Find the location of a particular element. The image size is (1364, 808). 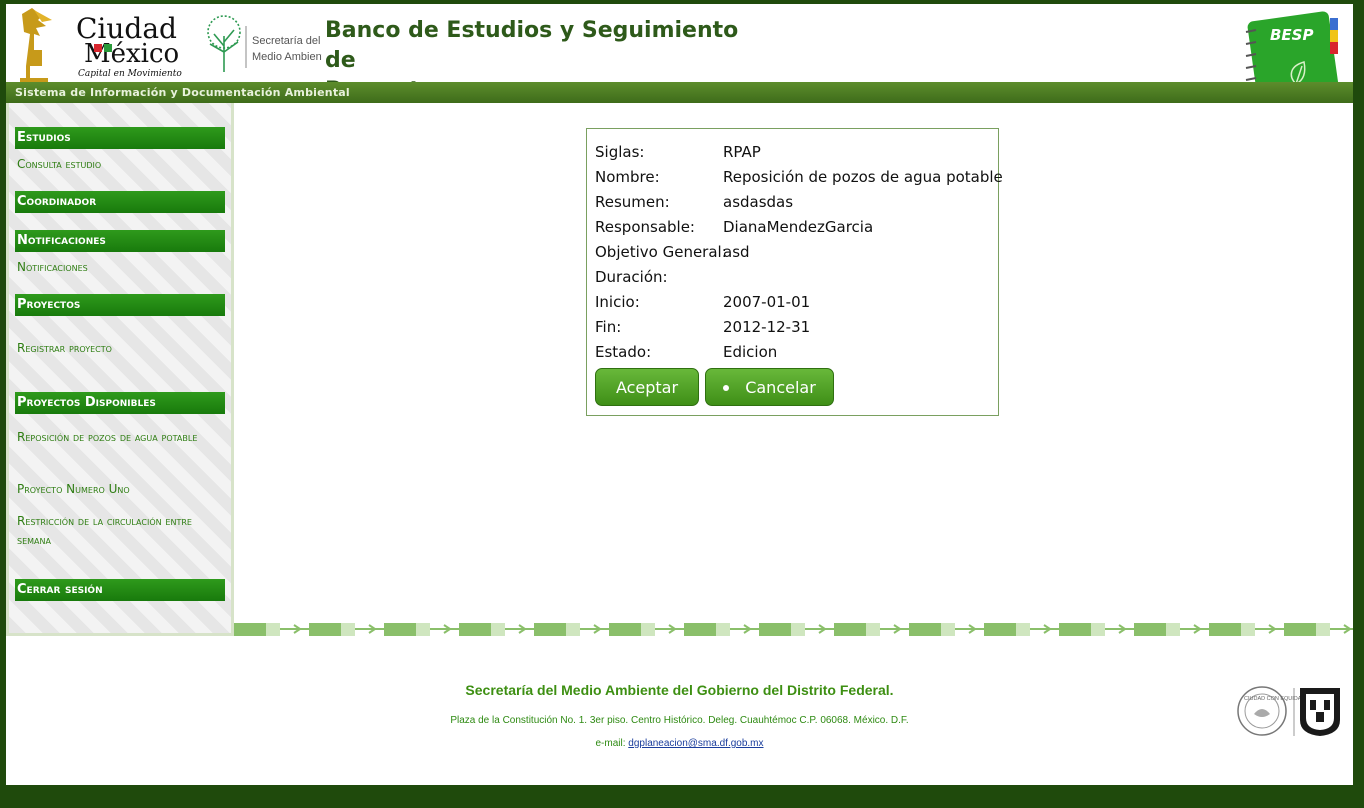

footer-email: e-mail: dgplaneacion@sma.df.gob.mx is located at coordinates (679, 743).